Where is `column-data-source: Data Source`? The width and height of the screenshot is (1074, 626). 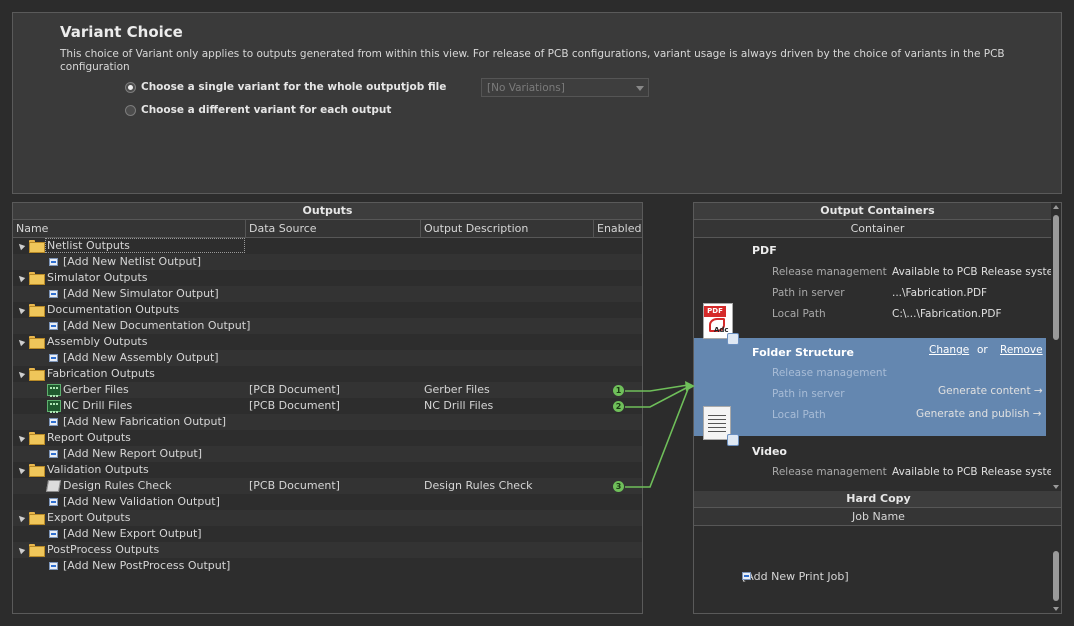 column-data-source: Data Source is located at coordinates (283, 228).